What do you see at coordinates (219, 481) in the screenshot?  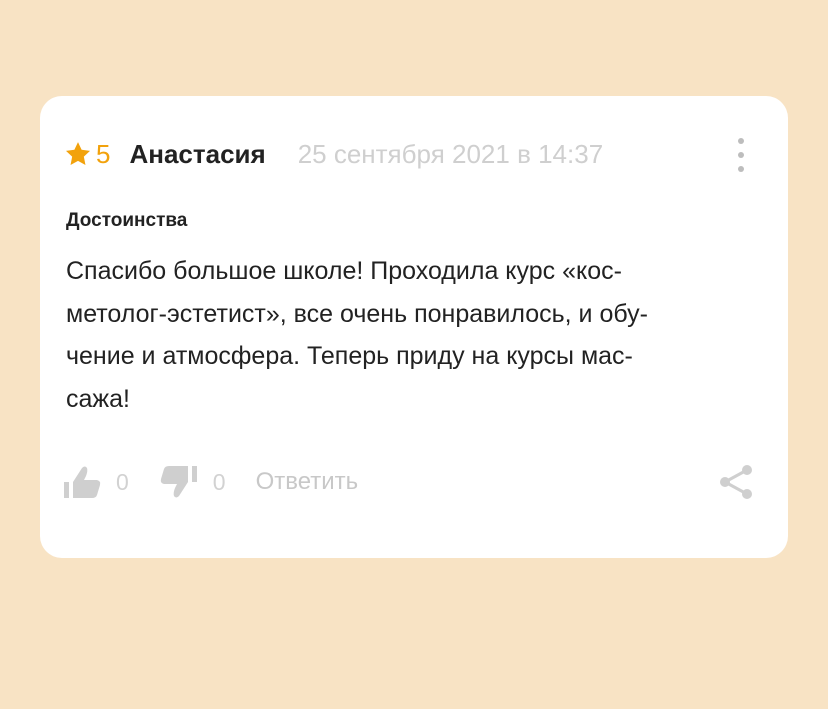 I see `dislike-count: 0` at bounding box center [219, 481].